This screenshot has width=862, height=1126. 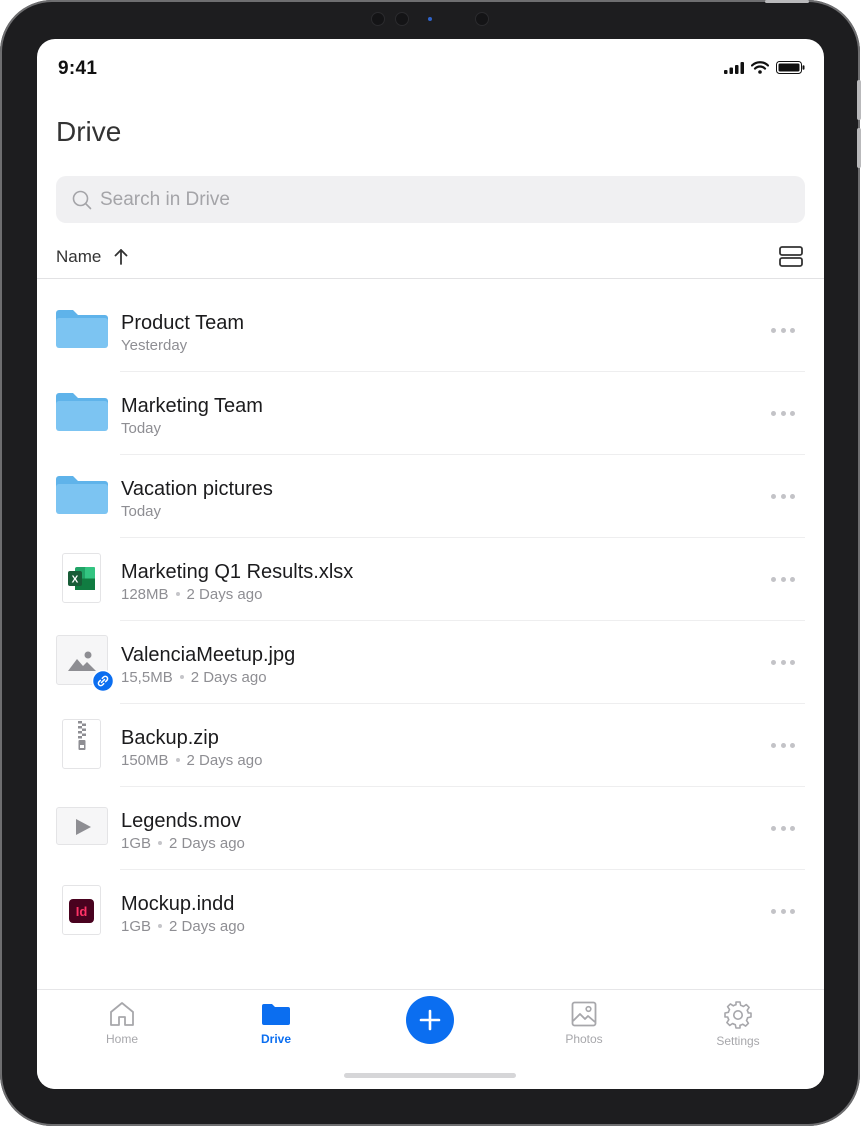 What do you see at coordinates (584, 1039) in the screenshot?
I see `tab-label: Photos` at bounding box center [584, 1039].